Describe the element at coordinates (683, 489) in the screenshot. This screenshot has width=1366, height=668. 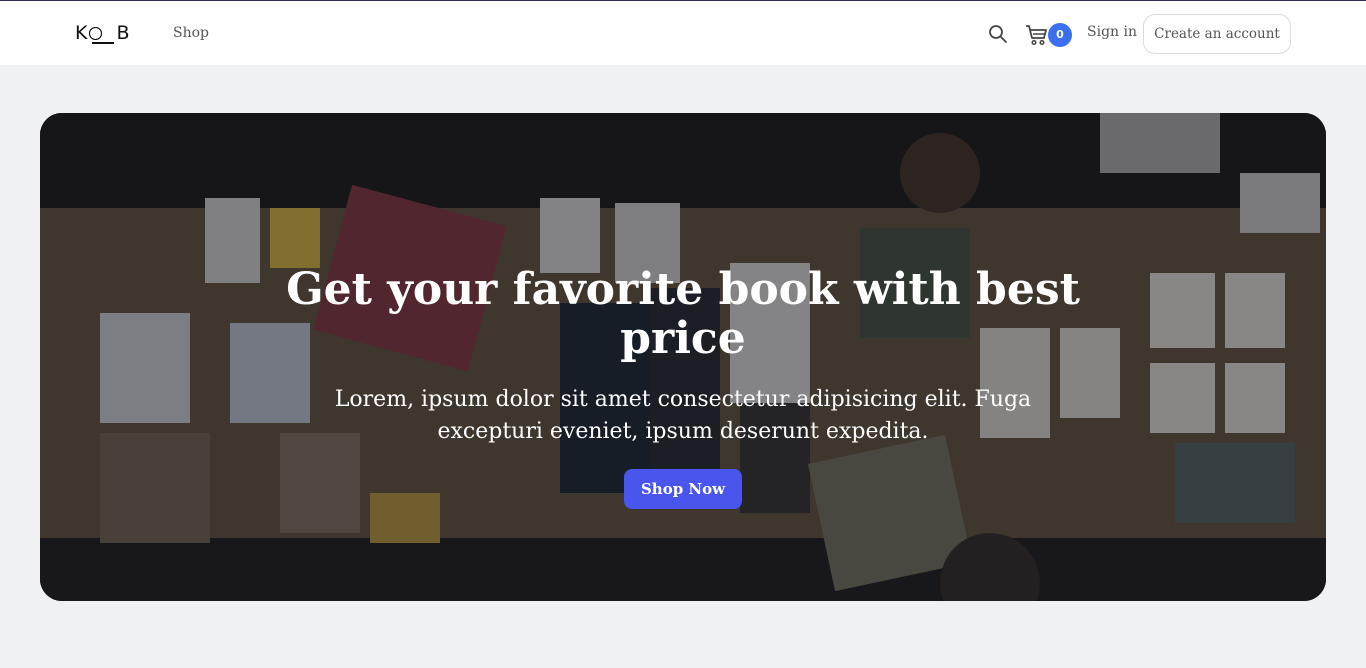
I see `shop-now-button: Shop Now` at that location.